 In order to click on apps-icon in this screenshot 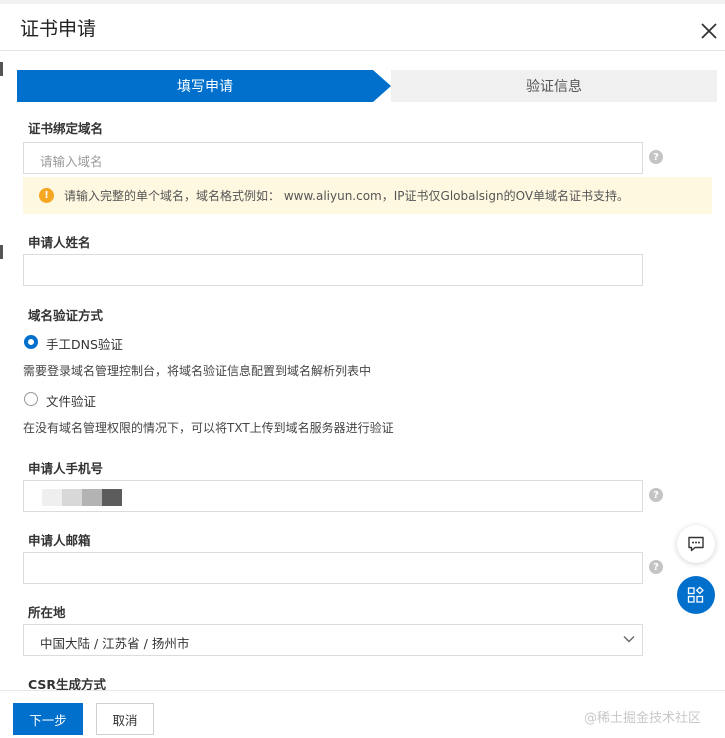, I will do `click(695, 594)`.